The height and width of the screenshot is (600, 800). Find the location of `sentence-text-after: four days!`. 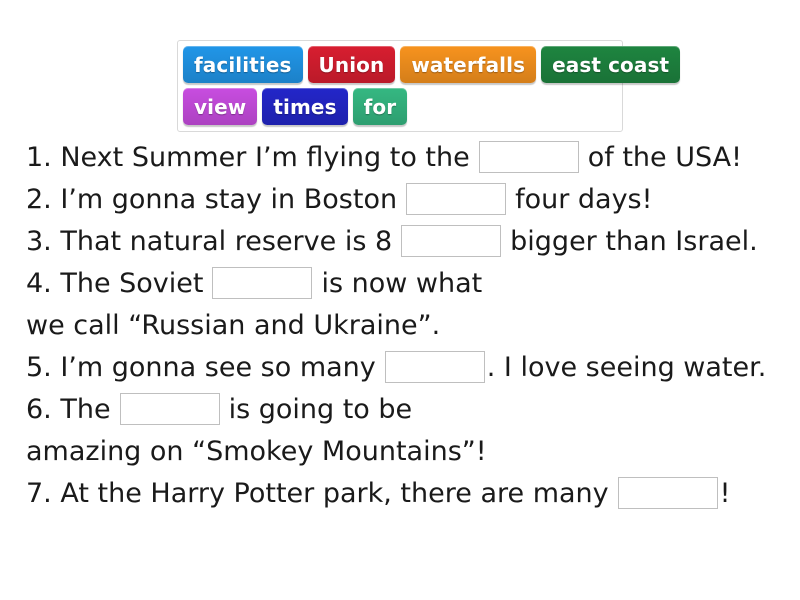

sentence-text-after: four days! is located at coordinates (584, 199).